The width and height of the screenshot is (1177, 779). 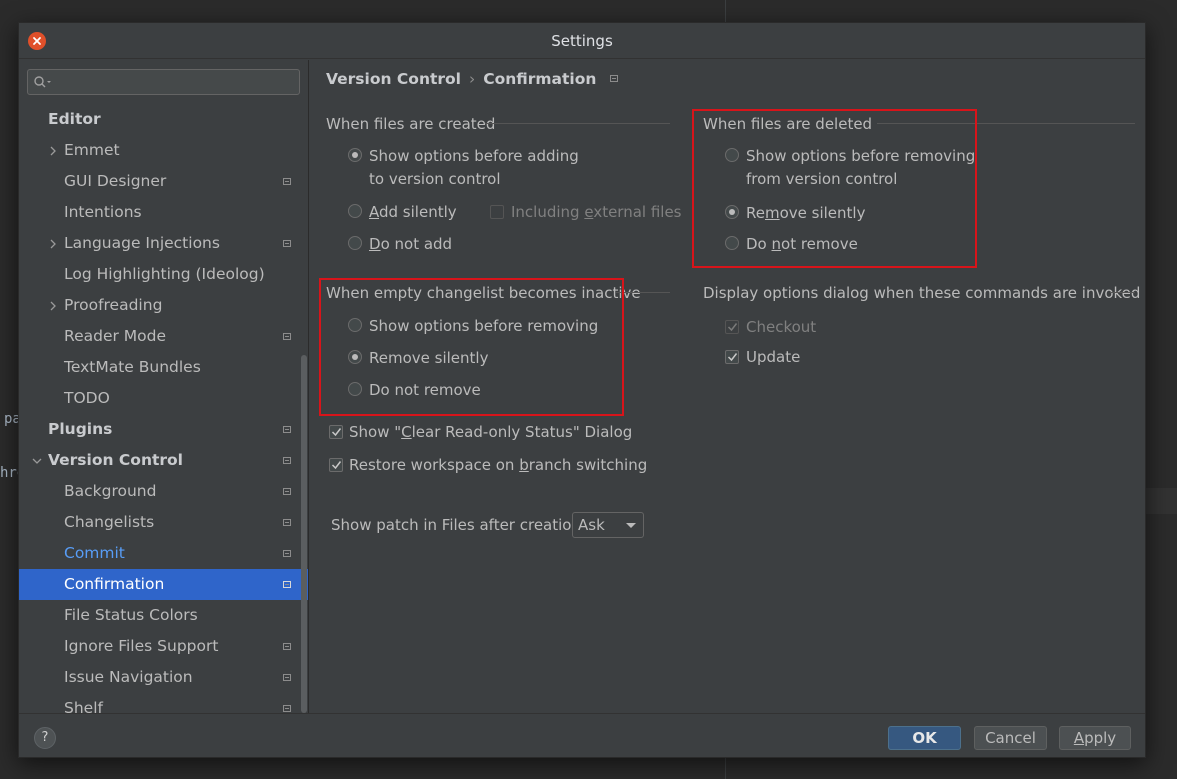 What do you see at coordinates (355, 155) in the screenshot?
I see `radio-show-options-adding` at bounding box center [355, 155].